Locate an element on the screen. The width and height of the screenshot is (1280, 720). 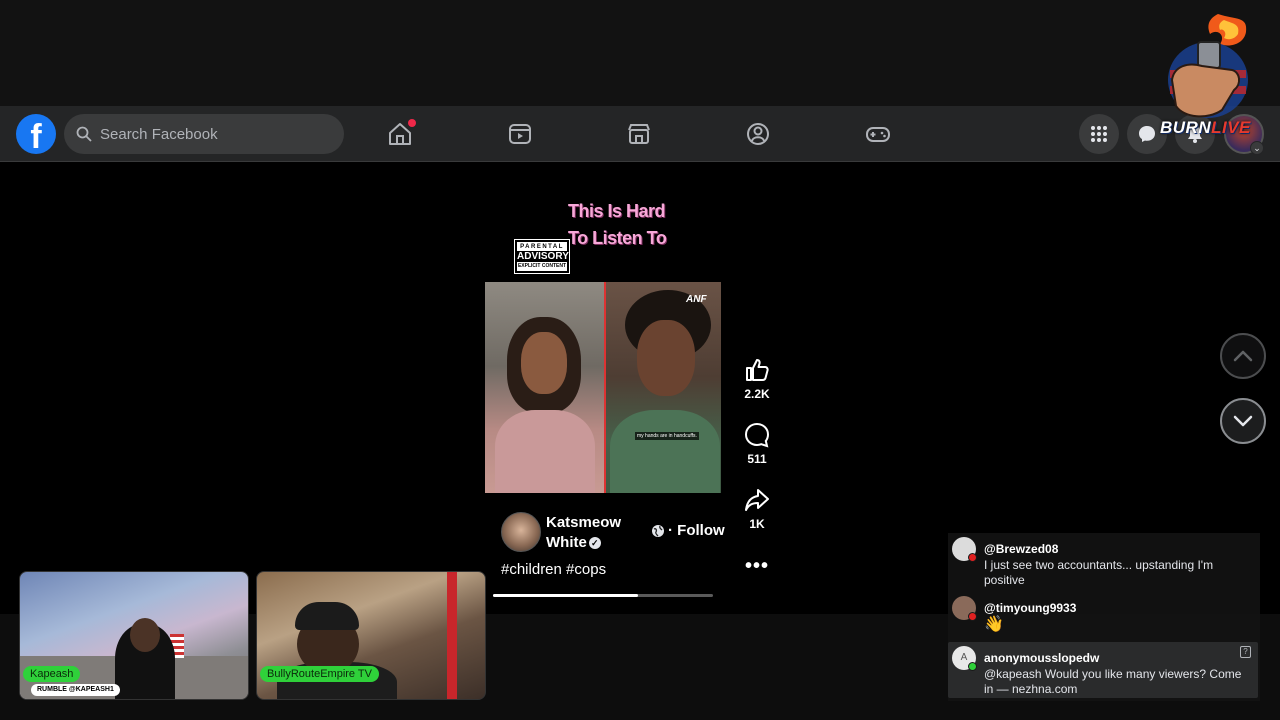
comment-count: 511 is located at coordinates (757, 459).